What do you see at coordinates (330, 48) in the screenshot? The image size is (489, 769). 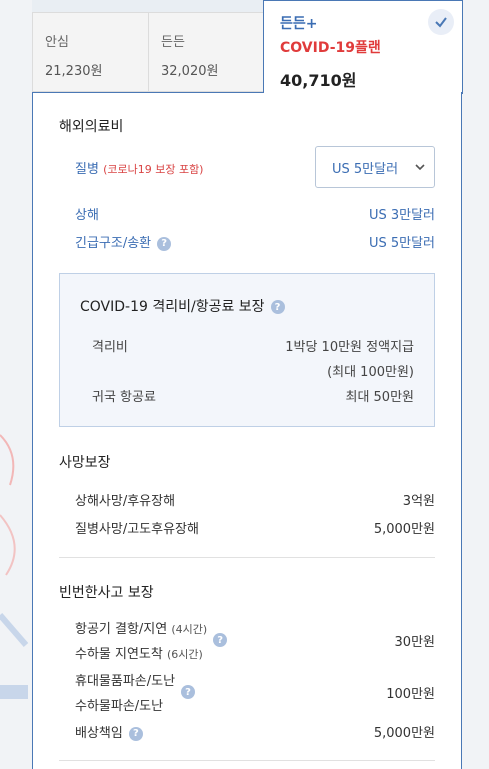 I see `plan-subtitle: COVID-19플랜` at bounding box center [330, 48].